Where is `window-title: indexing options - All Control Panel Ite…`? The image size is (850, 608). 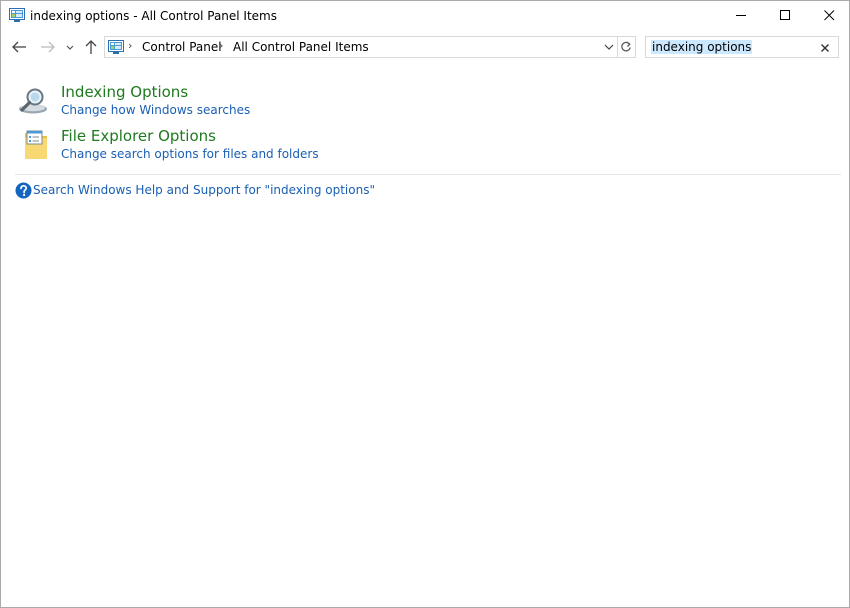
window-title: indexing options - All Control Panel Ite… is located at coordinates (153, 16).